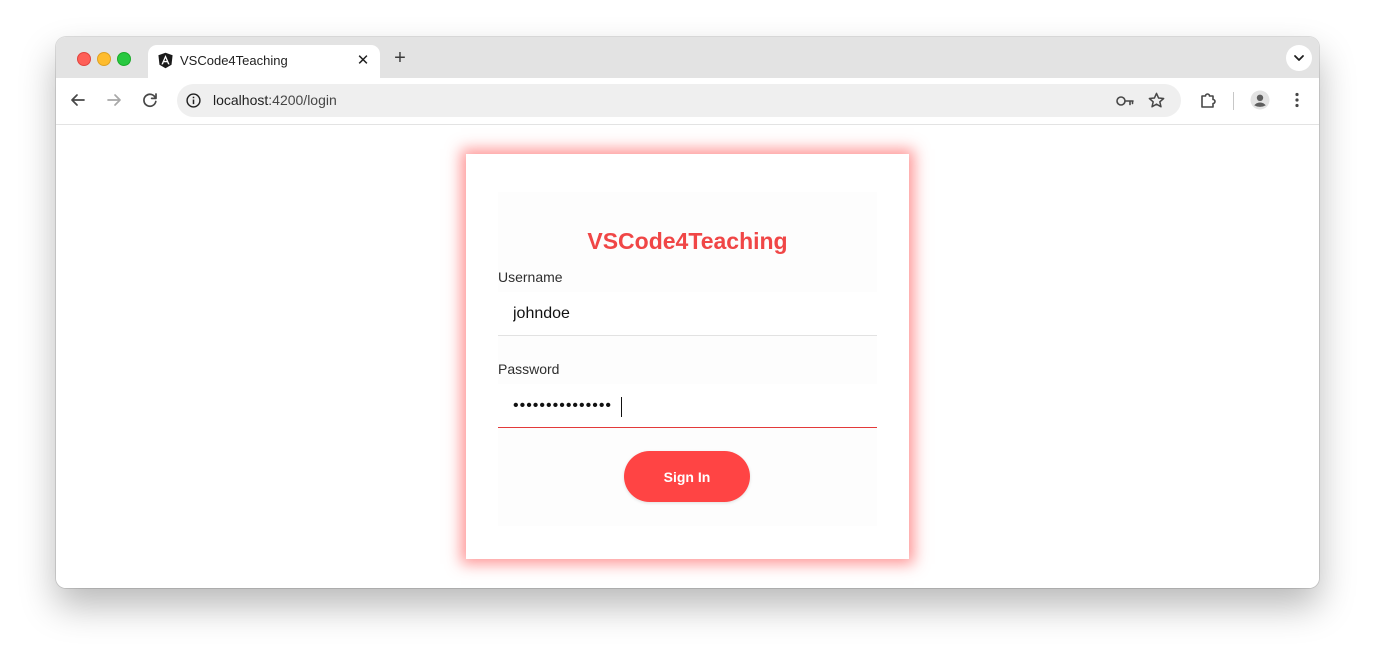 The width and height of the screenshot is (1375, 662). I want to click on password-input, so click(687, 406).